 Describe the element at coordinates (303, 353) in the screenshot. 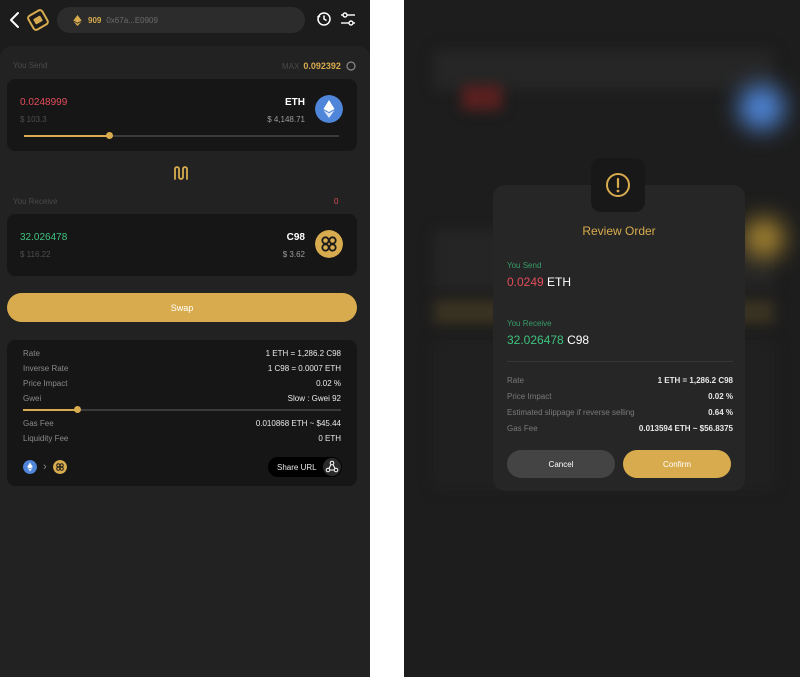

I see `rate-value: 1 ETH = 1,286.2 C98` at that location.